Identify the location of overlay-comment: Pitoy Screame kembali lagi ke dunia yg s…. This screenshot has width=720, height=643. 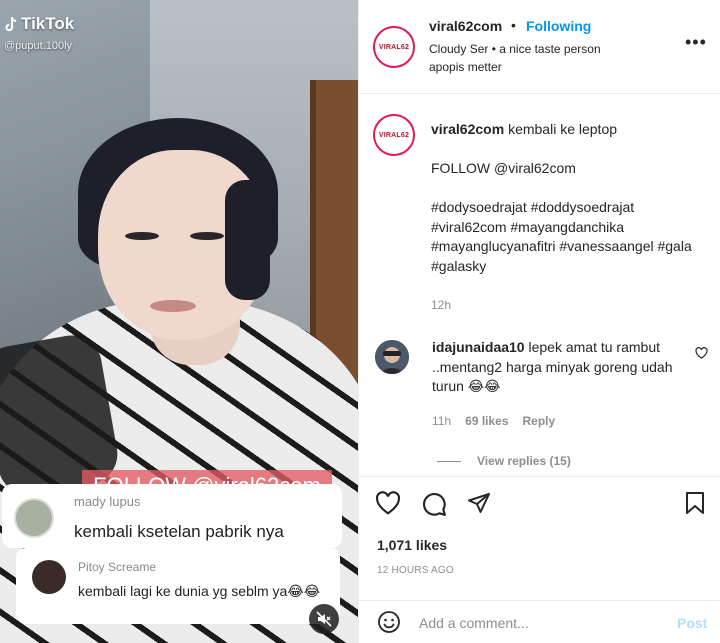
(178, 586).